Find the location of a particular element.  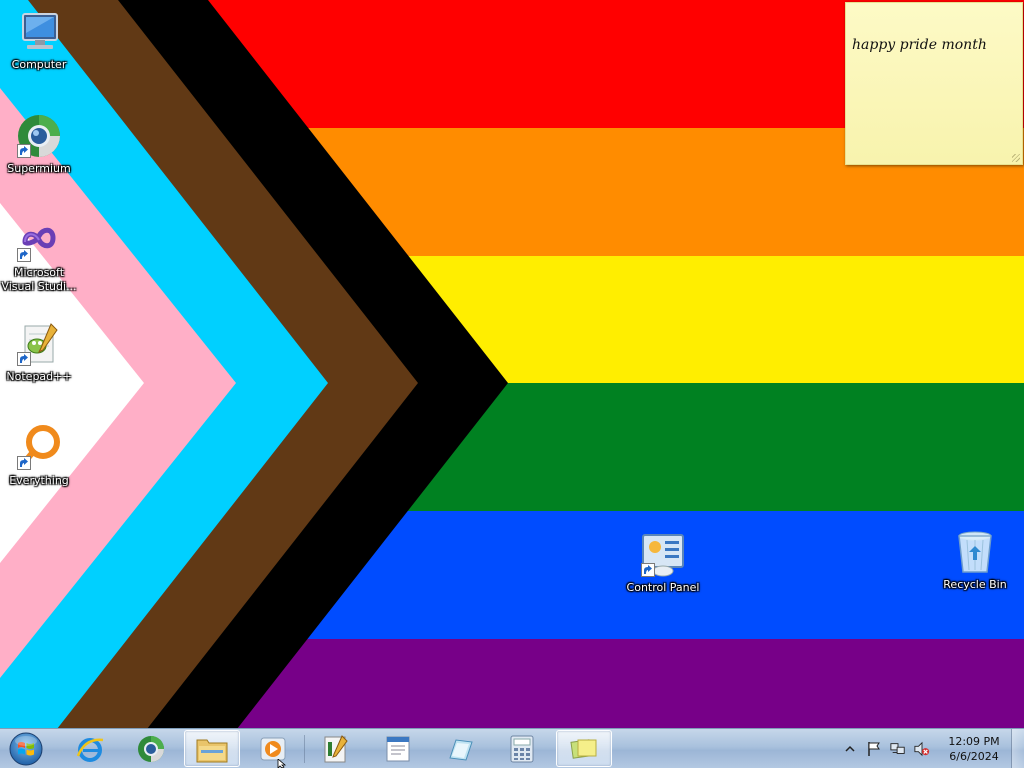

file-explorer-icon is located at coordinates (212, 750).